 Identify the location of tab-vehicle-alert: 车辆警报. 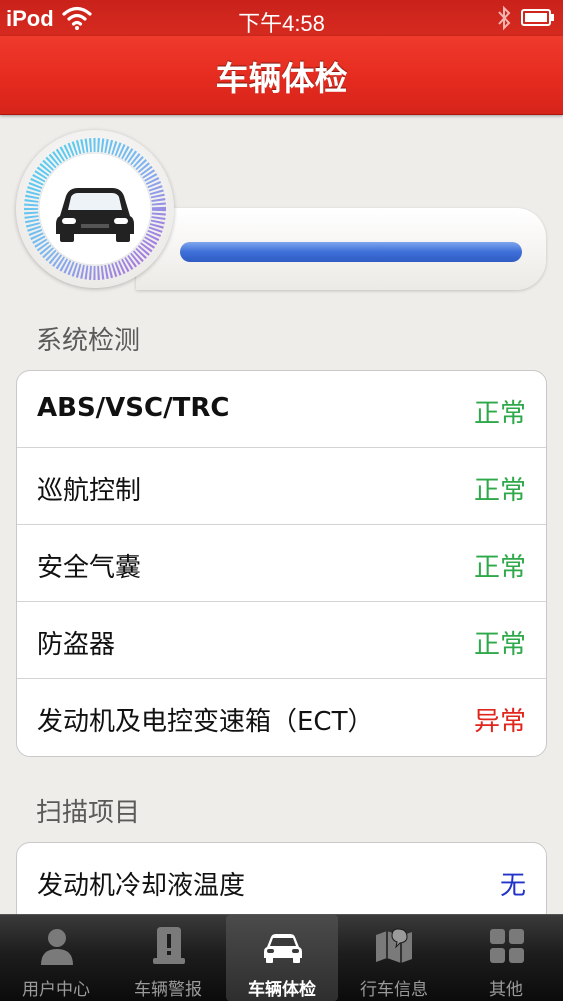
(168, 958).